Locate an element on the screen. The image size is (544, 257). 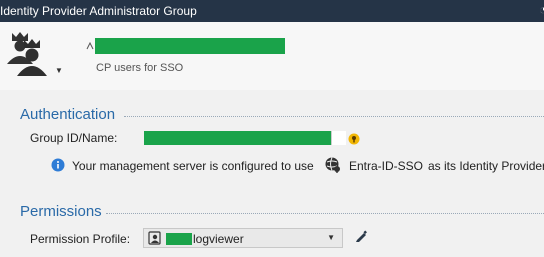
group-description: CP users for SSO is located at coordinates (140, 68).